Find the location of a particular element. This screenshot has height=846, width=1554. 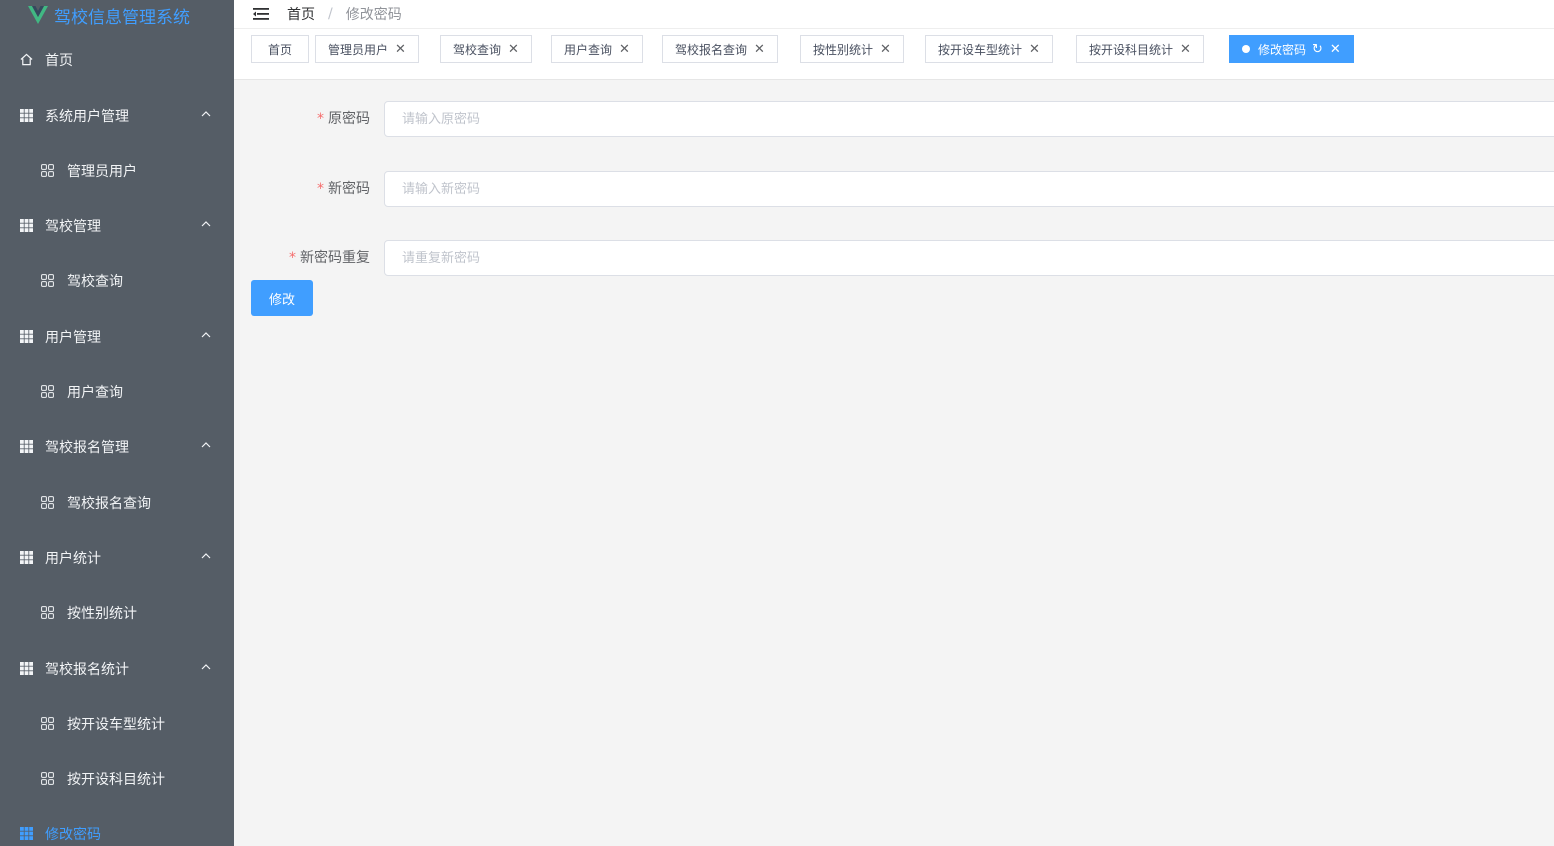

form-row-new-password: * 新密码 is located at coordinates (894, 189).